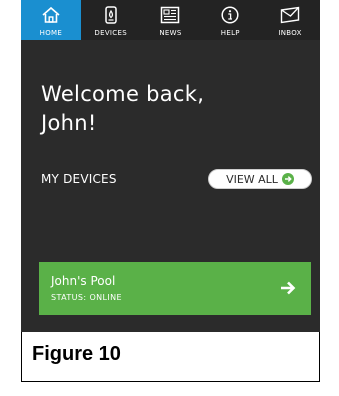 The width and height of the screenshot is (339, 396). I want to click on nav-label-home: HOME, so click(51, 33).